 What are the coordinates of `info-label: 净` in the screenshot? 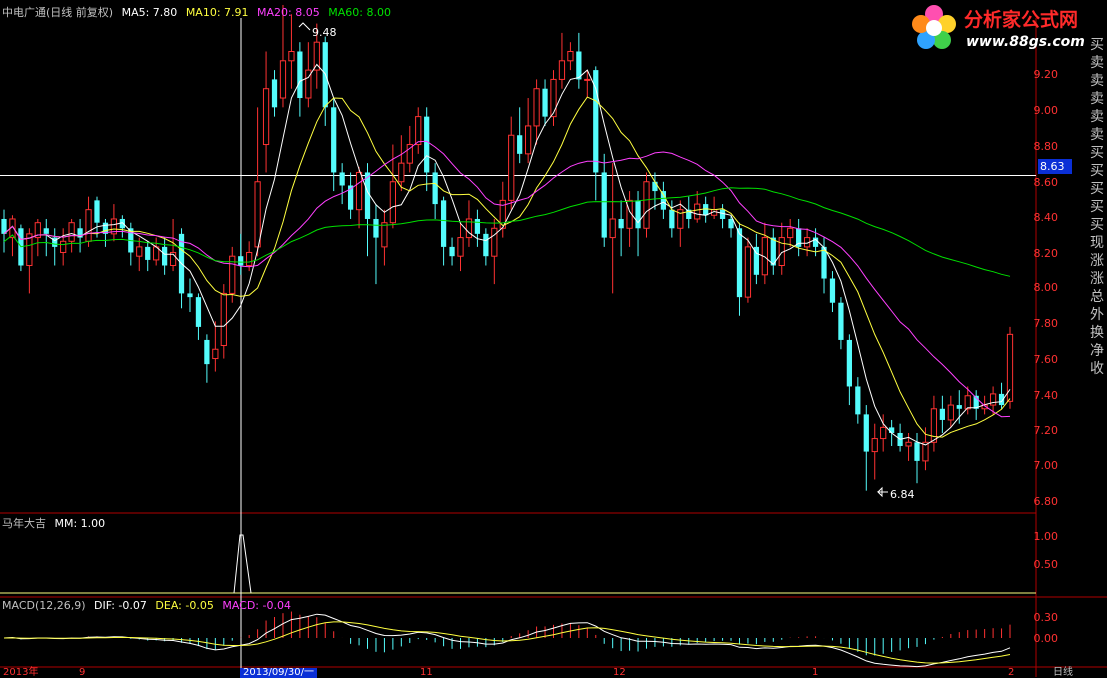 It's located at (1097, 351).